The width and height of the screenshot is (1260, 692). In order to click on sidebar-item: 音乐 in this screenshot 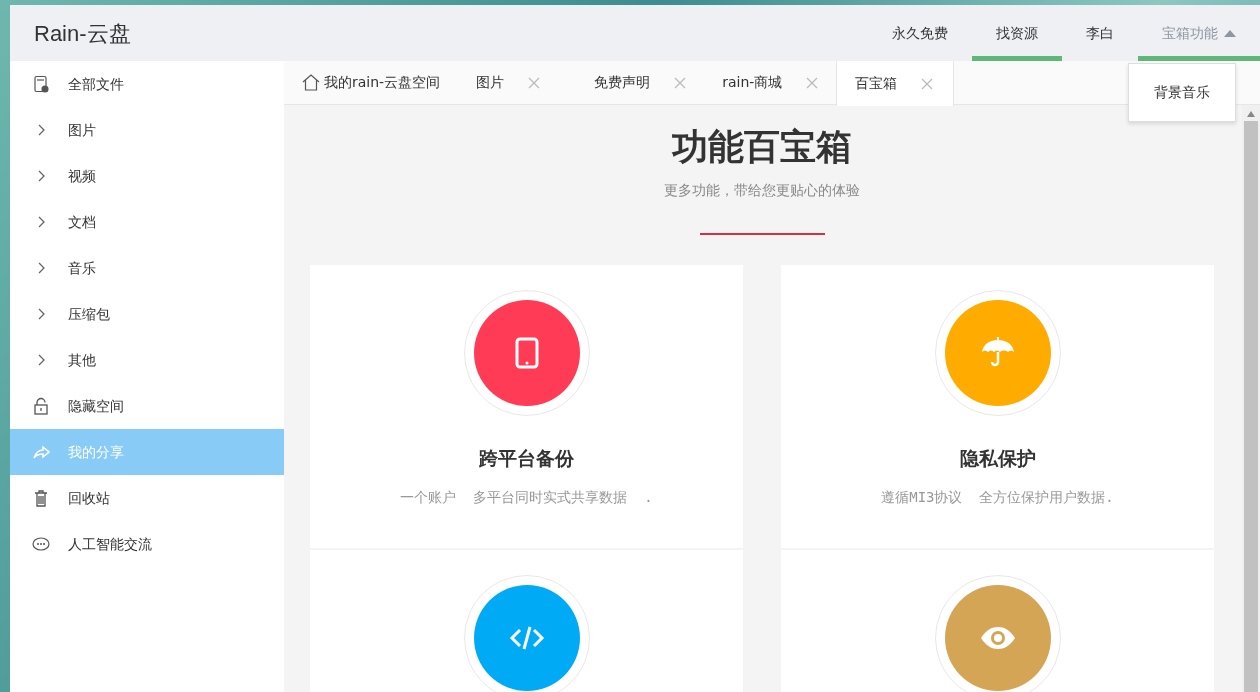, I will do `click(147, 268)`.